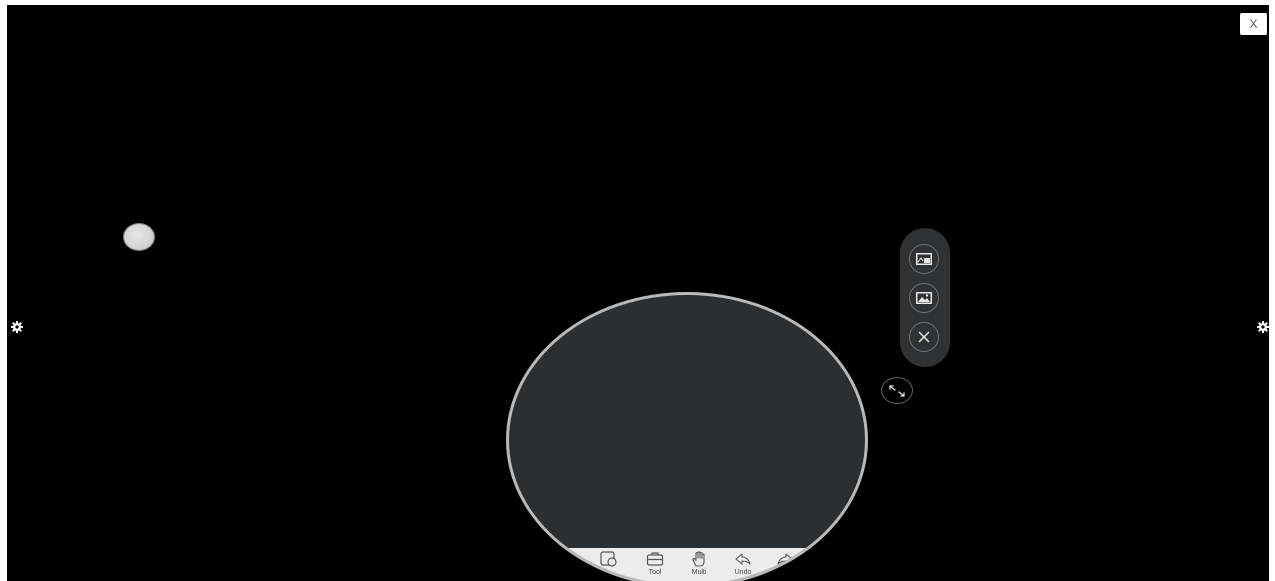 Image resolution: width=1275 pixels, height=581 pixels. I want to click on picture-in-picture-icon, so click(924, 259).